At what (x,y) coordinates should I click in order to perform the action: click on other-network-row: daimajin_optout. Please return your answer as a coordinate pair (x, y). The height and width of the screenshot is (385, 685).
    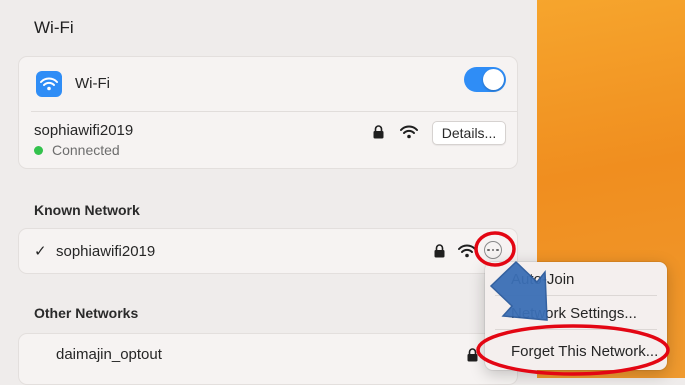
    Looking at the image, I should click on (268, 359).